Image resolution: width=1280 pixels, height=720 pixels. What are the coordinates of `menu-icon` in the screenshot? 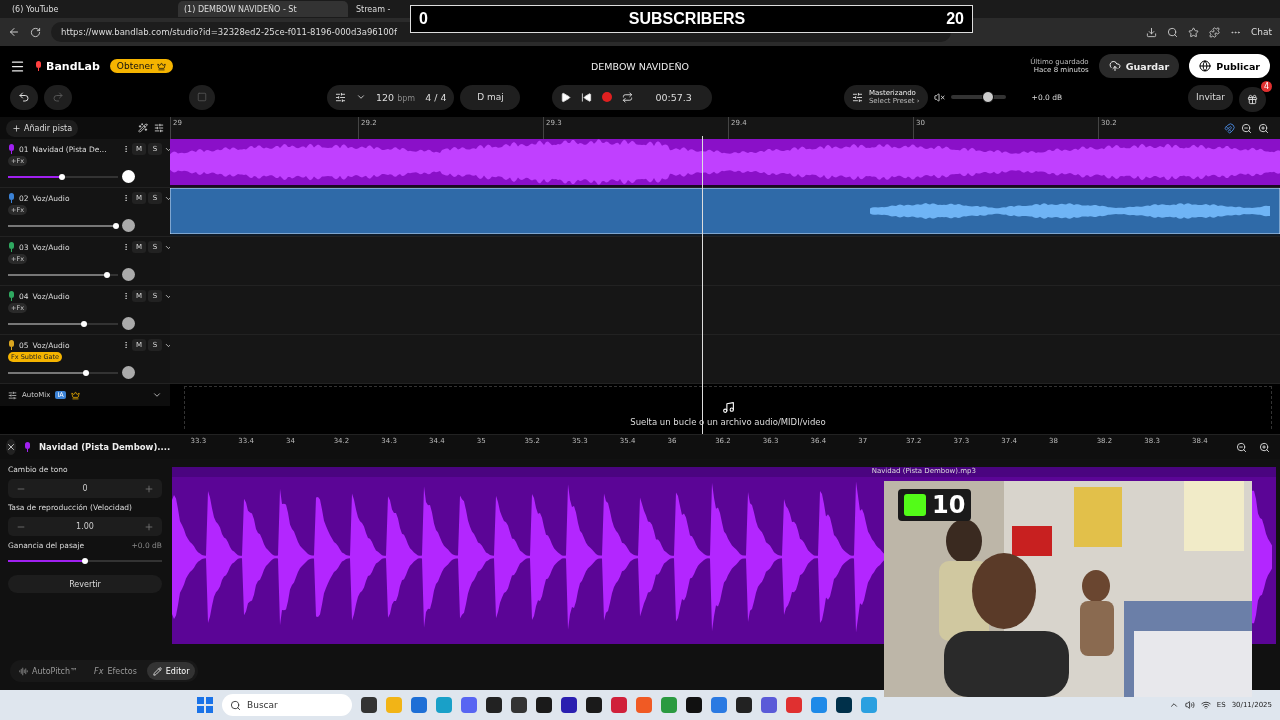 It's located at (17, 66).